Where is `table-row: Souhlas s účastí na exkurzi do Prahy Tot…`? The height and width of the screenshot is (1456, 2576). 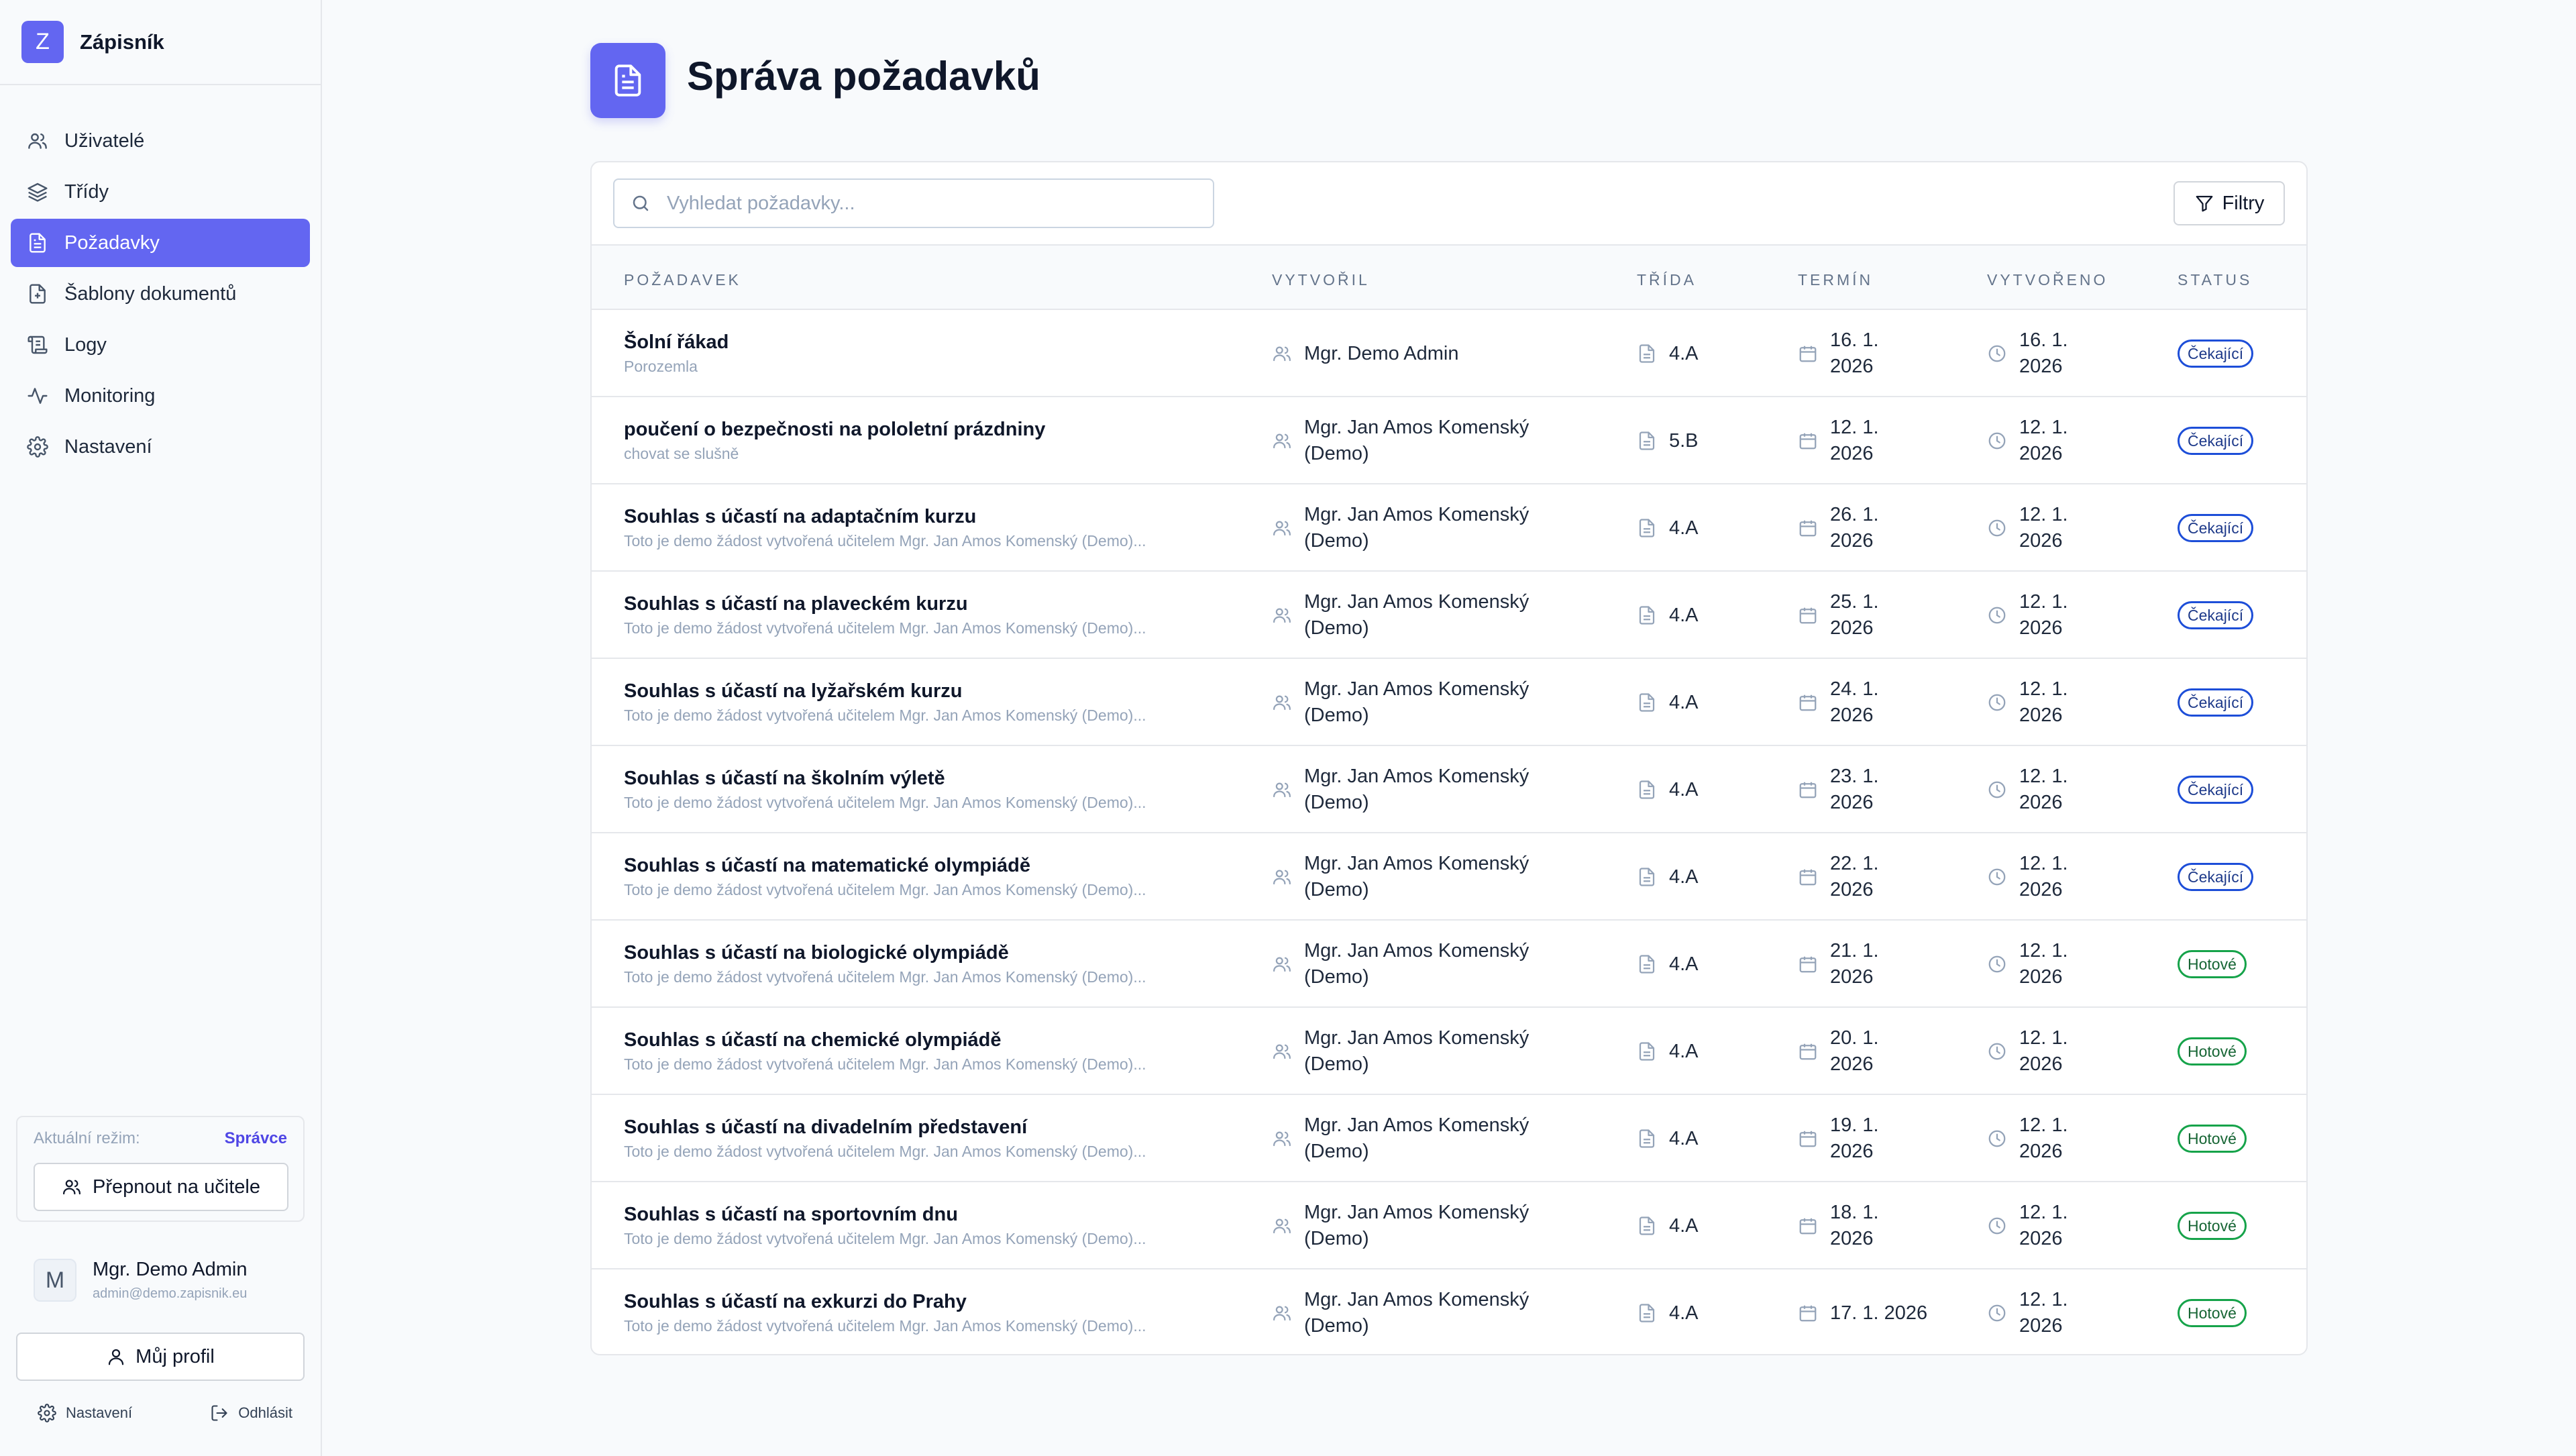
table-row: Souhlas s účastí na exkurzi do Prahy Tot… is located at coordinates (1449, 1311).